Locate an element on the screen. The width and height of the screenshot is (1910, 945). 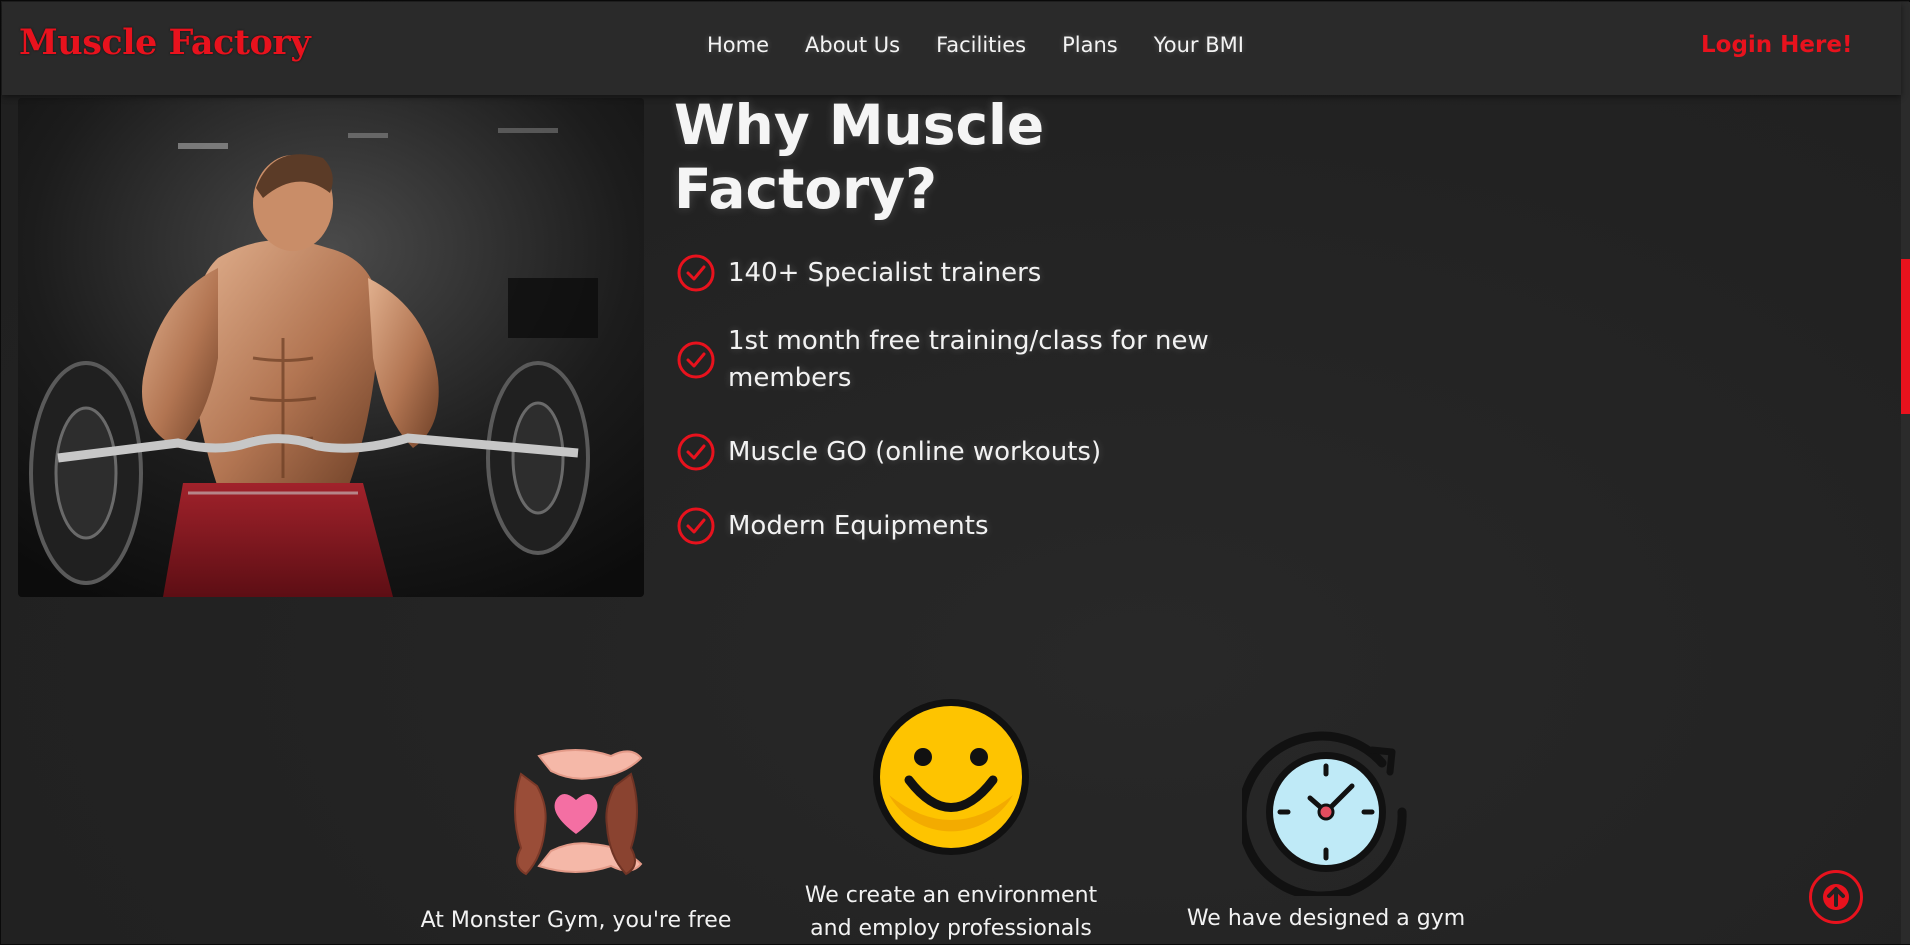
feature-text: Muscle GO (online workouts) is located at coordinates (915, 451).